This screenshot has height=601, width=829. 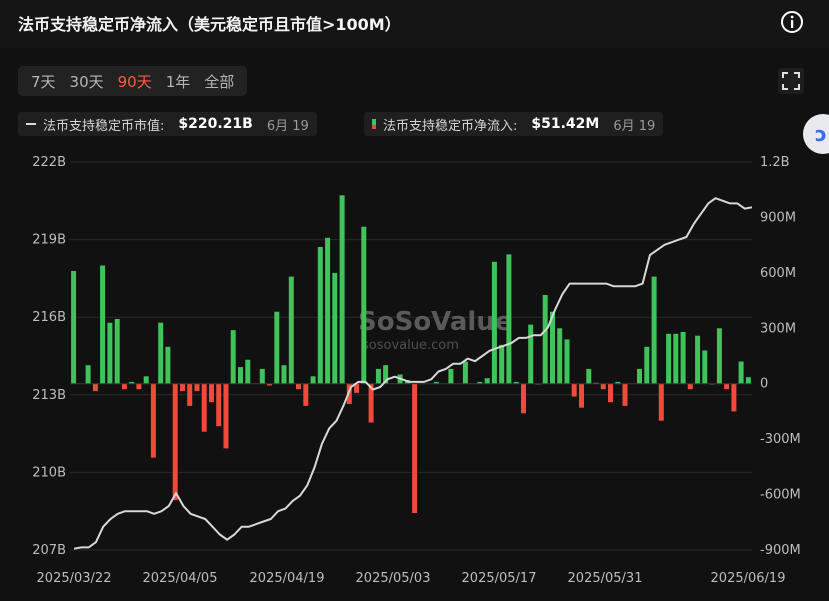 What do you see at coordinates (780, 439) in the screenshot?
I see `right-axis-tick: -300M` at bounding box center [780, 439].